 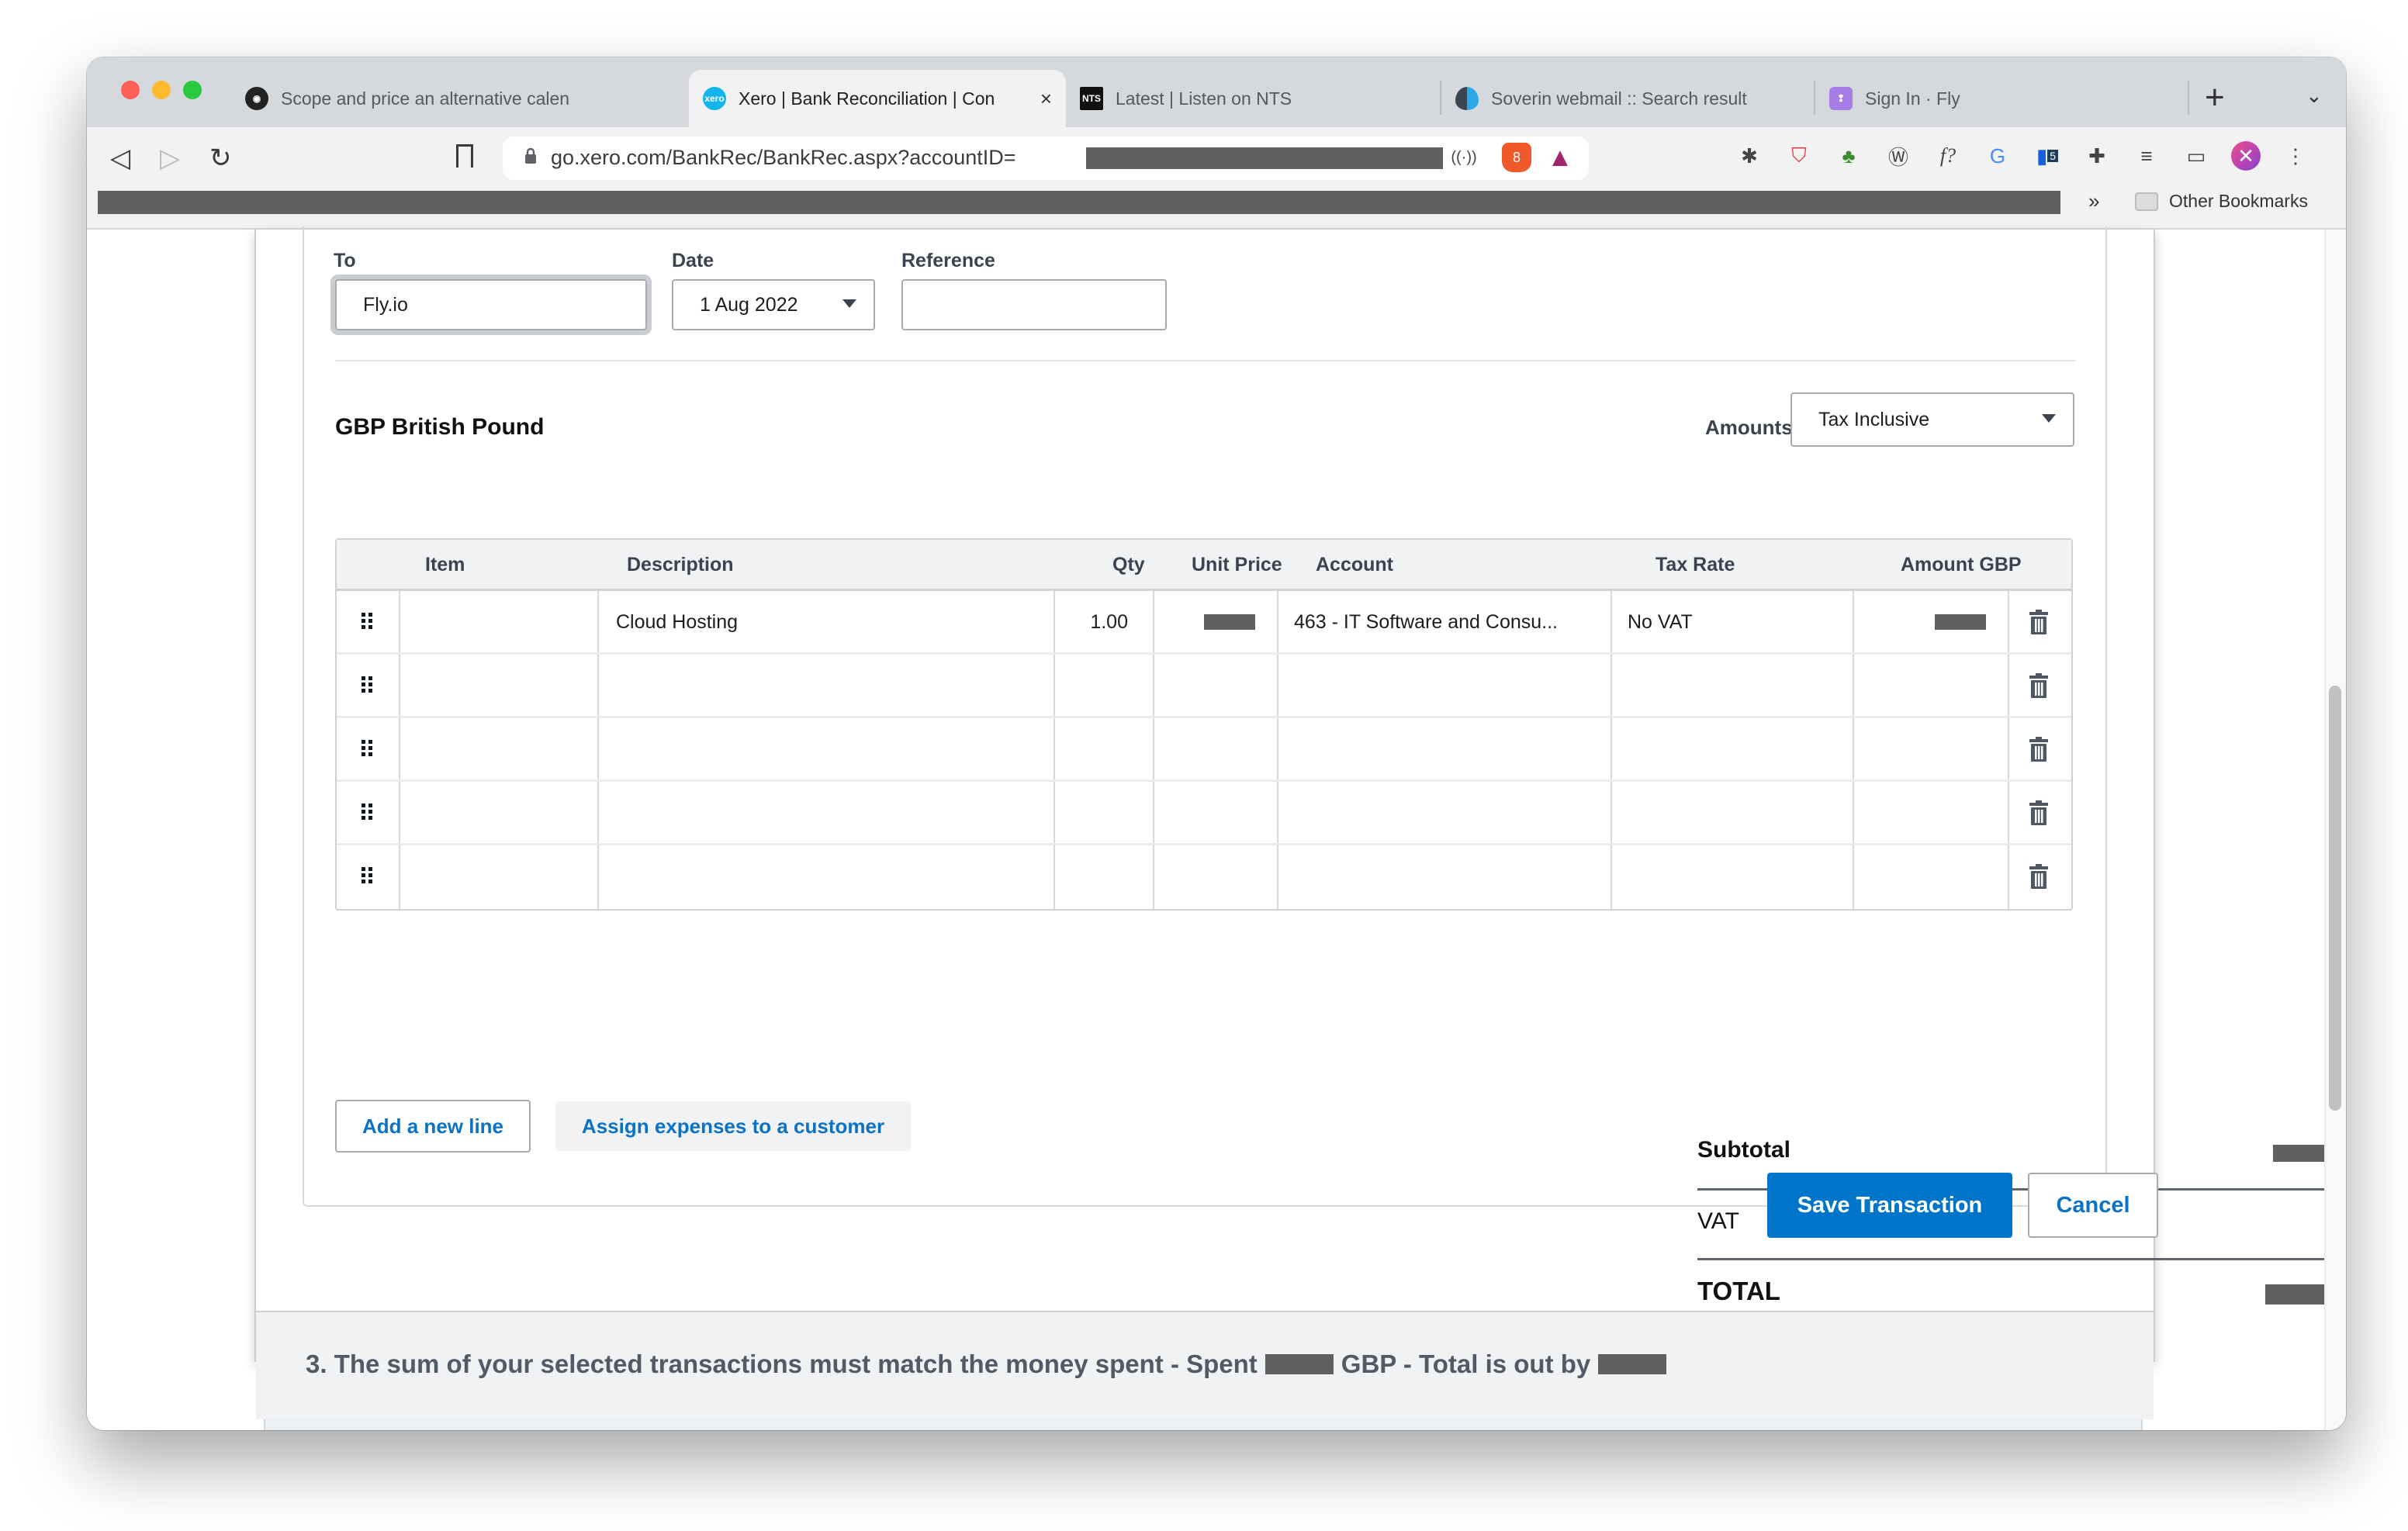 What do you see at coordinates (1467, 98) in the screenshot?
I see `soverin-icon` at bounding box center [1467, 98].